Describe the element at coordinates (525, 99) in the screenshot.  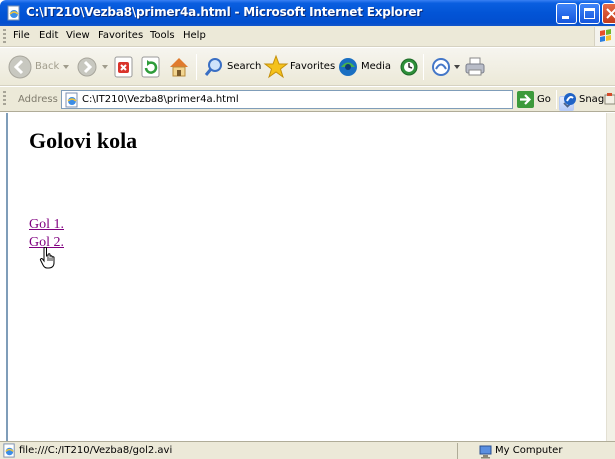
I see `go-arrow-icon` at that location.